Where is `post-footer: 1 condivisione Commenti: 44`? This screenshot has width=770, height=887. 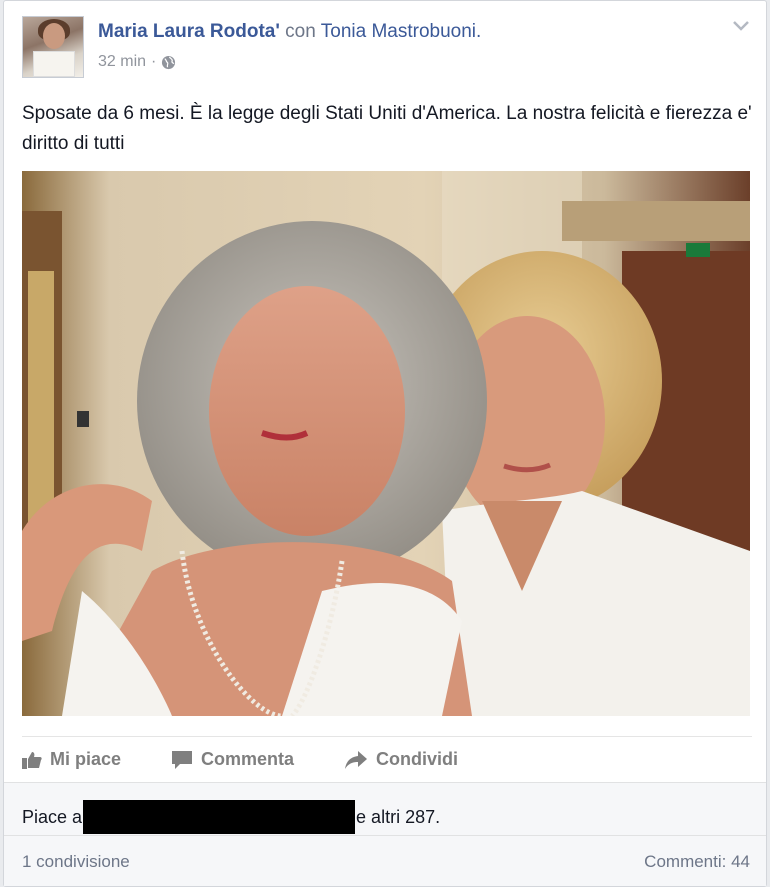 post-footer: 1 condivisione Commenti: 44 is located at coordinates (385, 861).